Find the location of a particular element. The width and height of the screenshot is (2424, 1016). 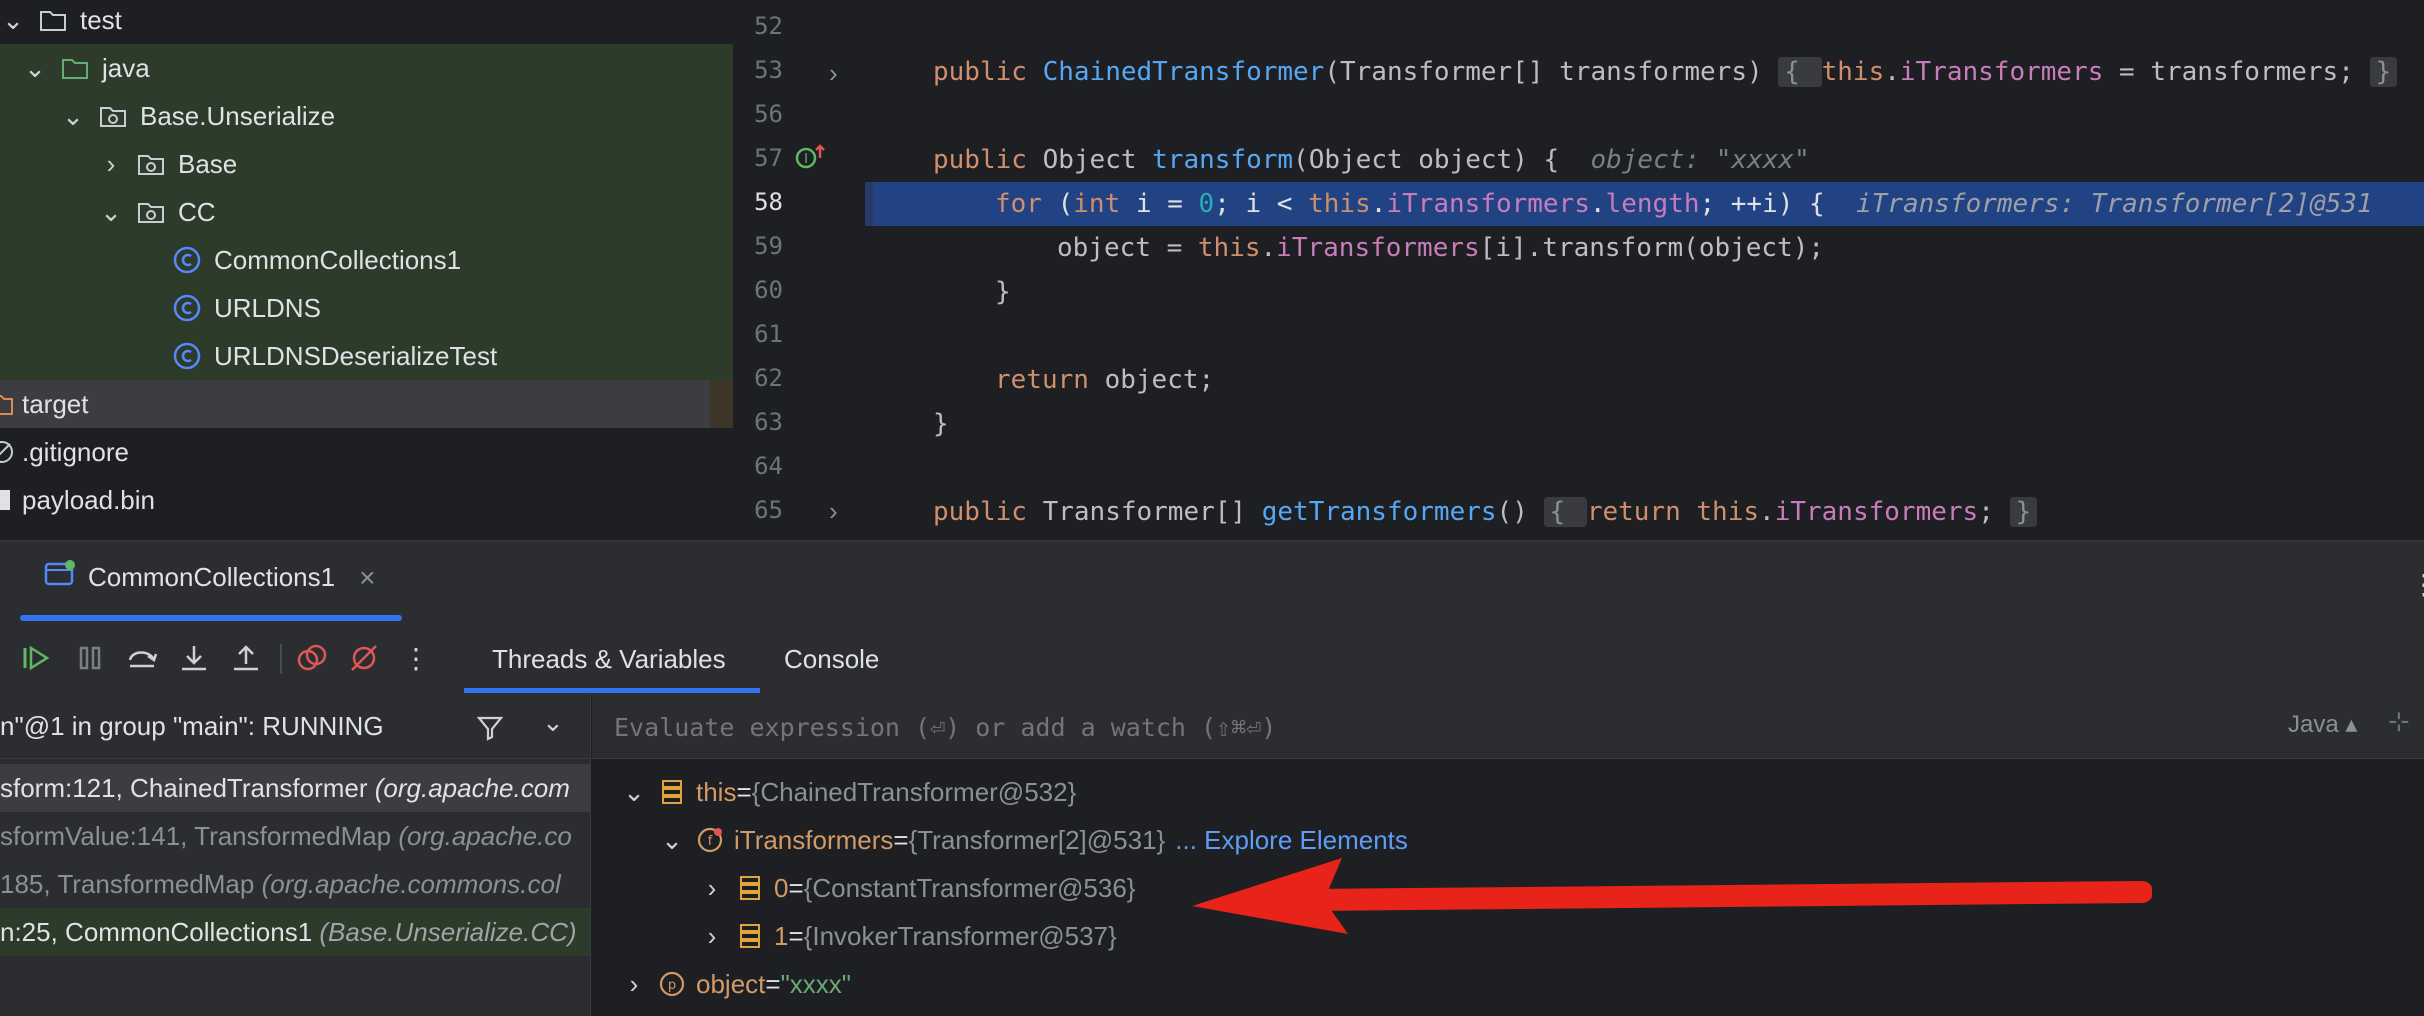

parameter-icon: p is located at coordinates (672, 984).